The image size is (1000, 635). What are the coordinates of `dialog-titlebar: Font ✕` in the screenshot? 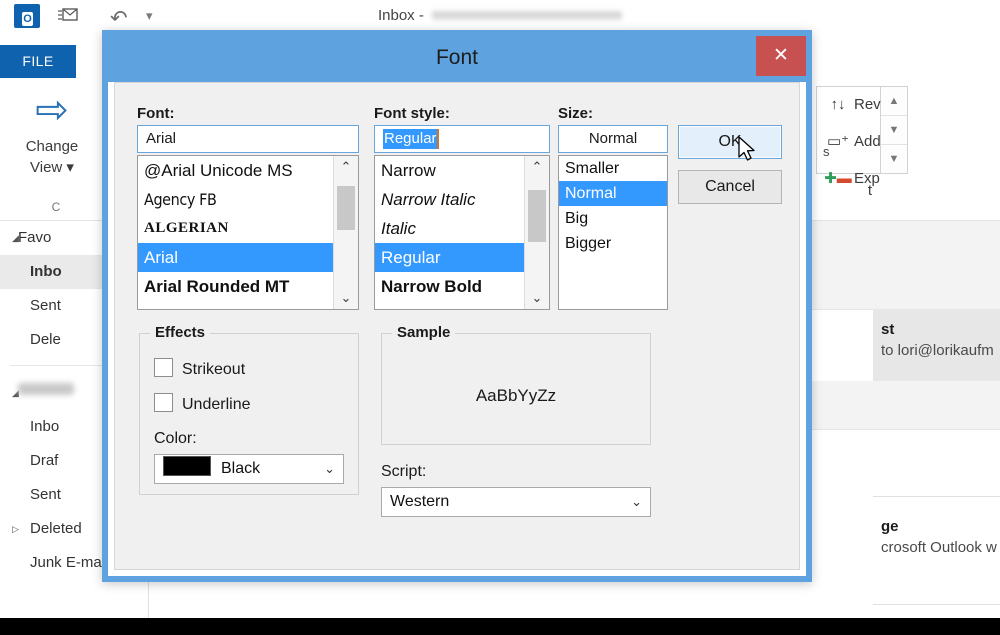 It's located at (457, 59).